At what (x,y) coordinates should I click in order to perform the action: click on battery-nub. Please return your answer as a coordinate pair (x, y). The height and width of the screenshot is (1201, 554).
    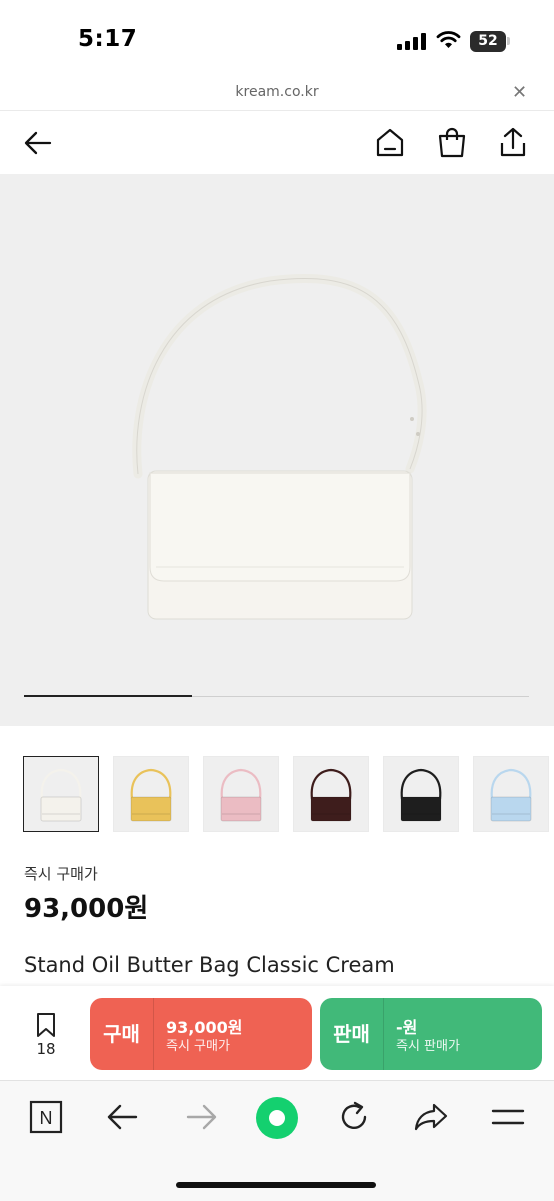
    Looking at the image, I should click on (508, 41).